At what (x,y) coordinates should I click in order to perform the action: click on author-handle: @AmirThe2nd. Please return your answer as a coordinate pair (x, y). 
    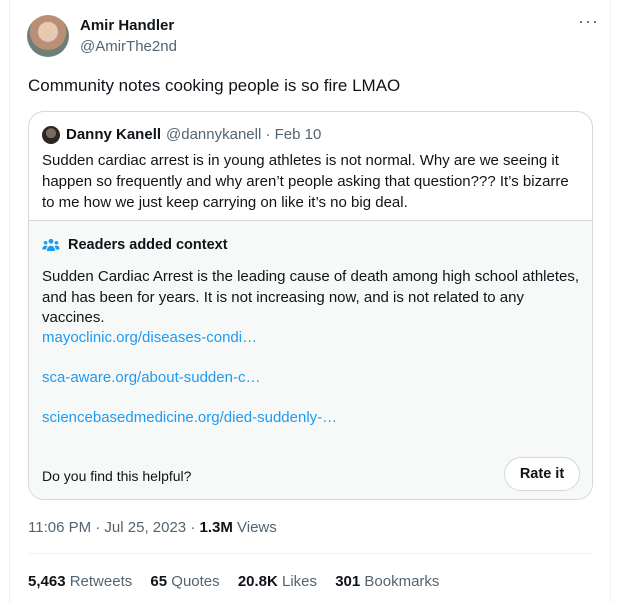
    Looking at the image, I should click on (128, 46).